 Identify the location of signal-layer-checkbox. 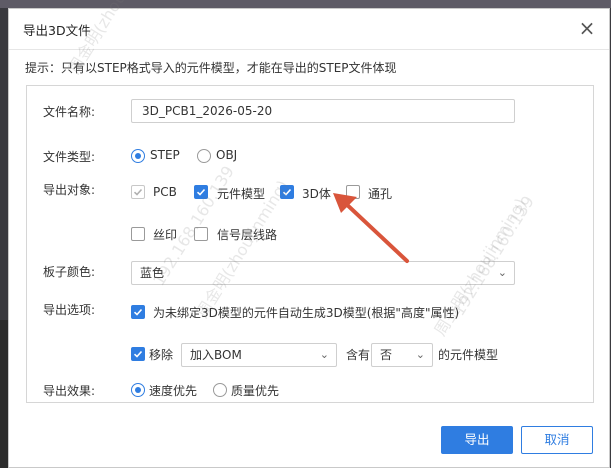
(201, 234).